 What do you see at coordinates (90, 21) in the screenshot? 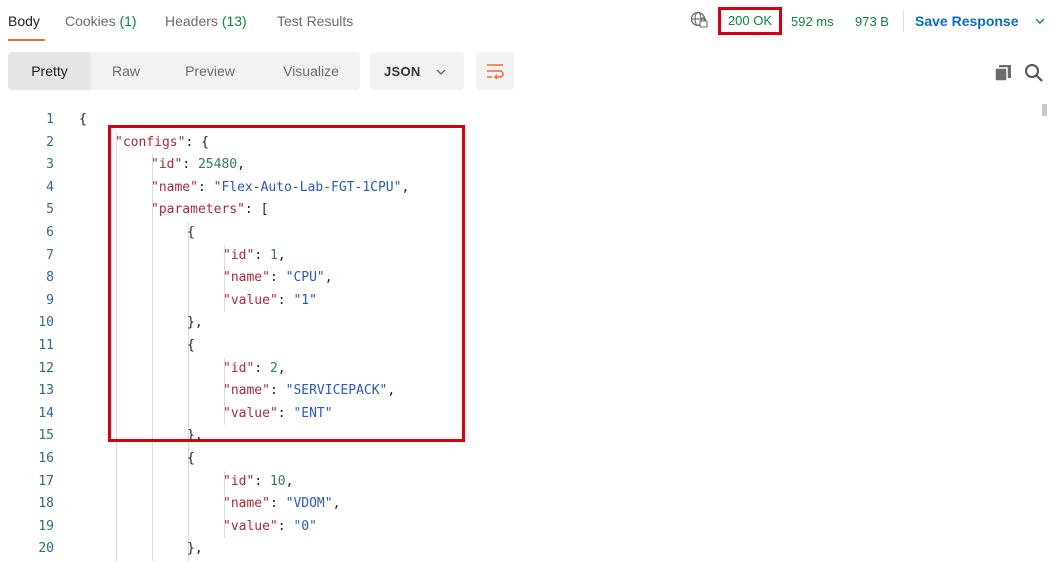
I see `tab-label: Cookies` at bounding box center [90, 21].